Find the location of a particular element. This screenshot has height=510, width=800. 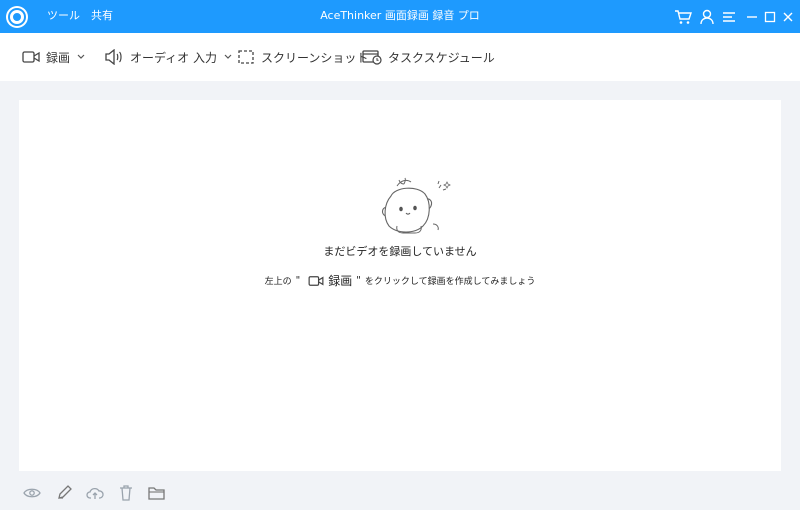

cart-icon is located at coordinates (683, 17).